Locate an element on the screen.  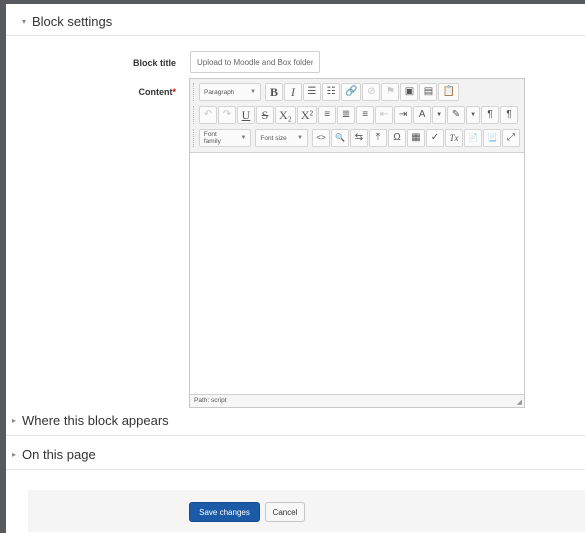
image-icon: ▣ is located at coordinates (409, 92).